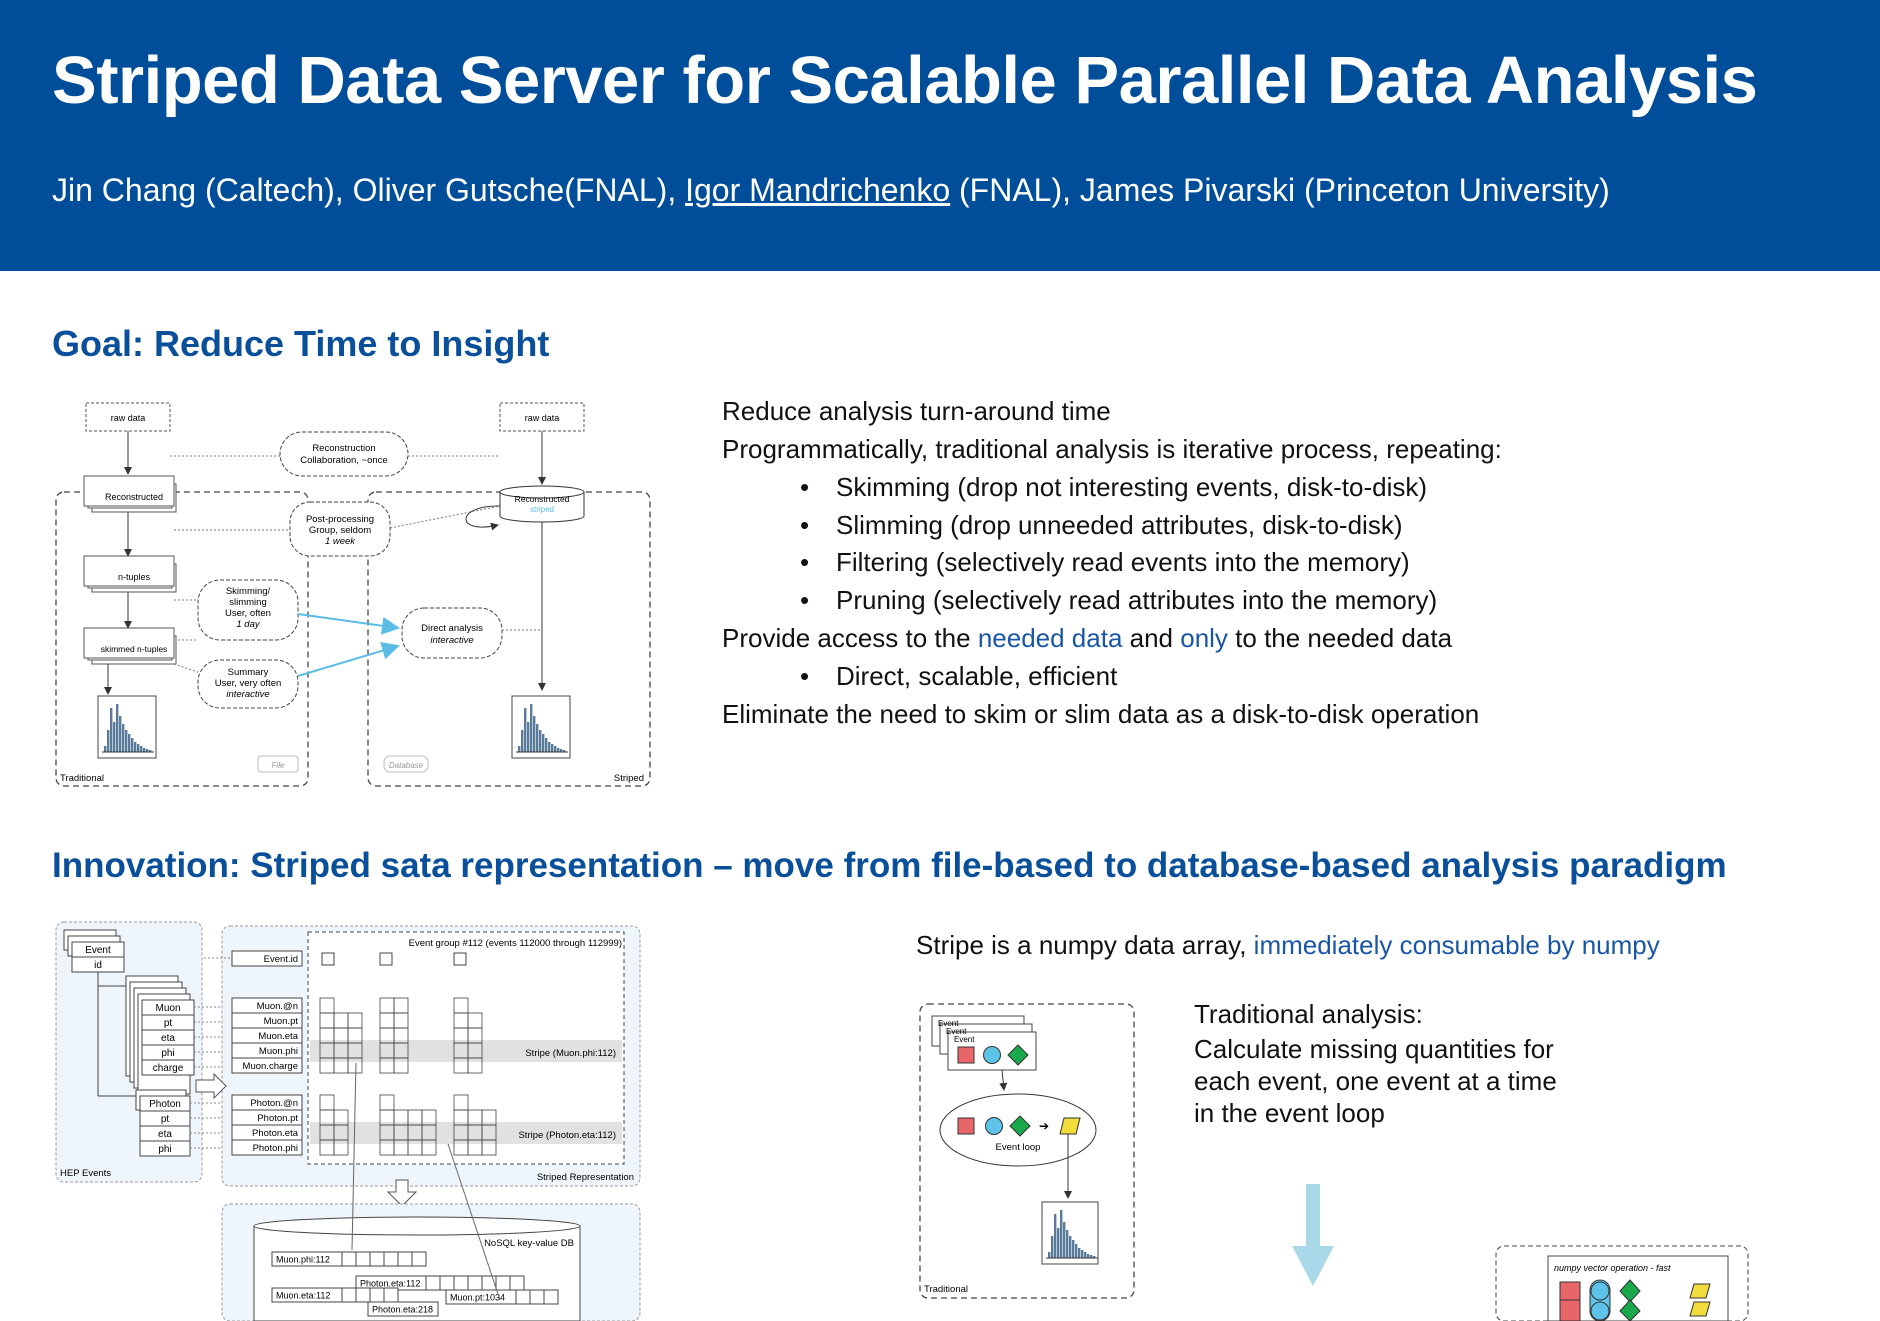  I want to click on photon-column: Photon.@n, so click(274, 1103).